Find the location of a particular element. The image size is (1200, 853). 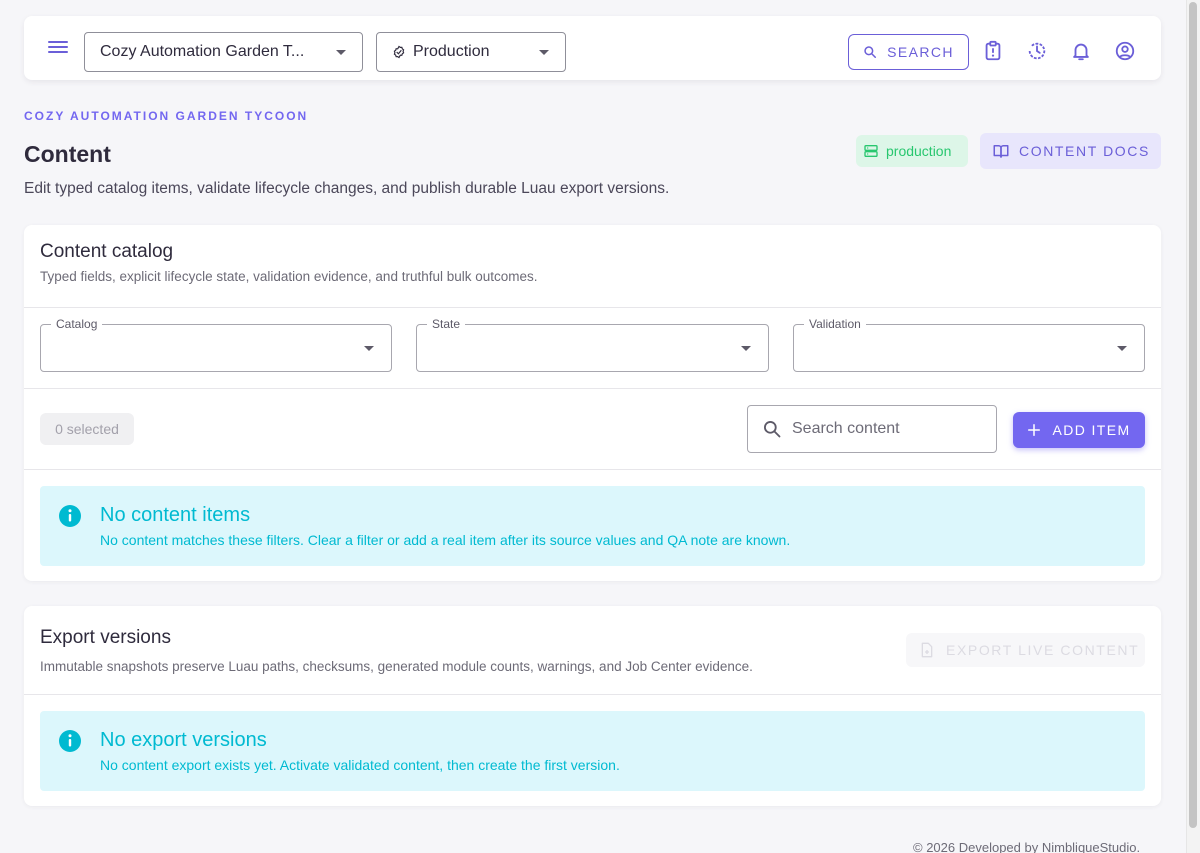

clipboard-alert-icon is located at coordinates (993, 51).